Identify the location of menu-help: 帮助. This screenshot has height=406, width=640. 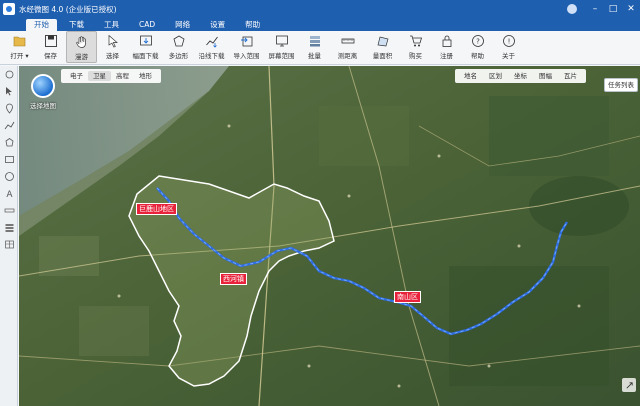
(252, 25).